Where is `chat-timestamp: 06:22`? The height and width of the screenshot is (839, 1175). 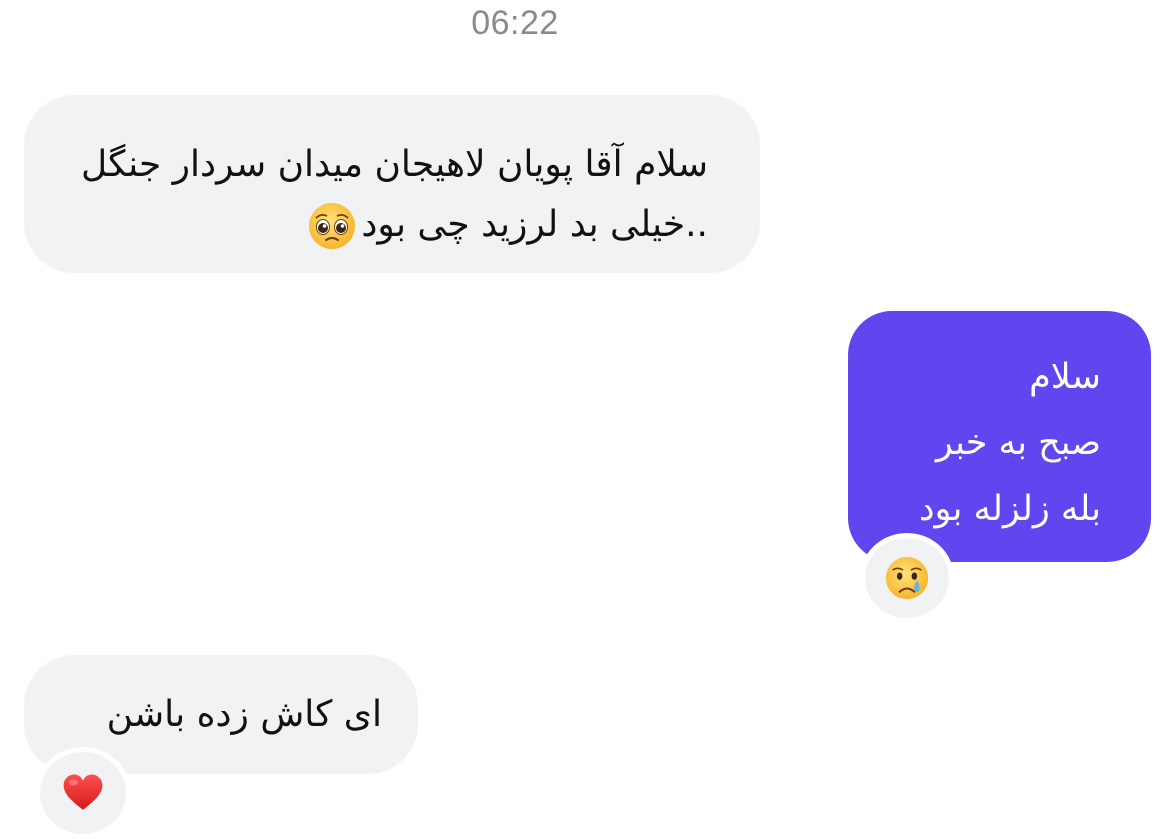 chat-timestamp: 06:22 is located at coordinates (515, 23).